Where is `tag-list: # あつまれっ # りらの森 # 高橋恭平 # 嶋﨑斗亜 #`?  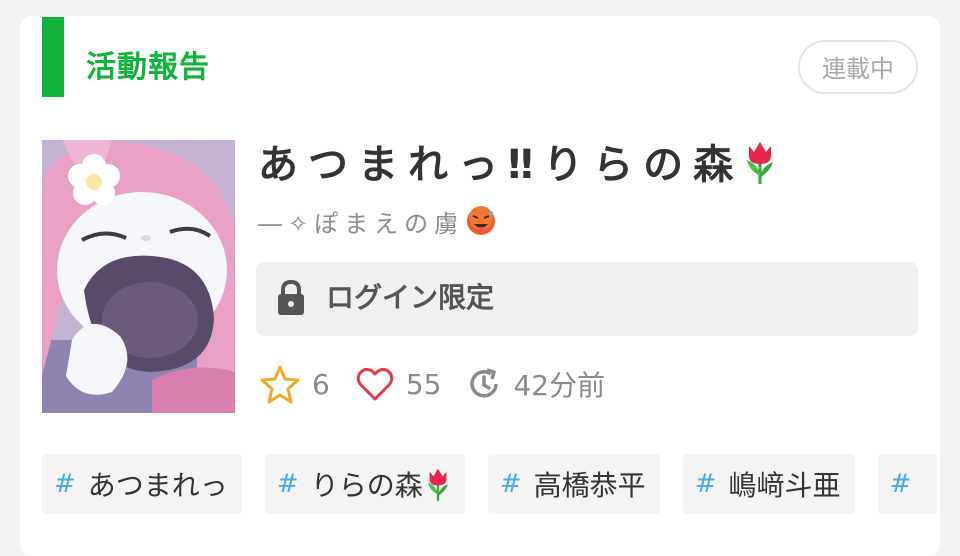
tag-list: # あつまれっ # りらの森 # 高橋恭平 # 嶋﨑斗亜 # is located at coordinates (491, 484).